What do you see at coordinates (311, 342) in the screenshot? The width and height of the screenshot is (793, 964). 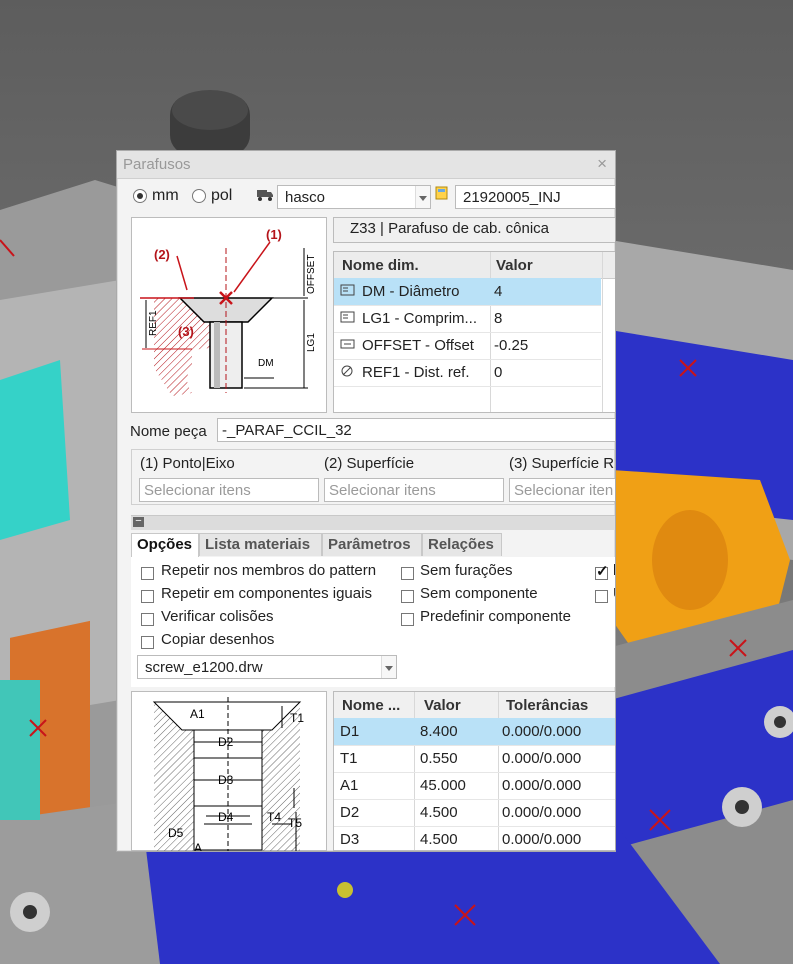 I see `diagram-lg1-label: LG1` at bounding box center [311, 342].